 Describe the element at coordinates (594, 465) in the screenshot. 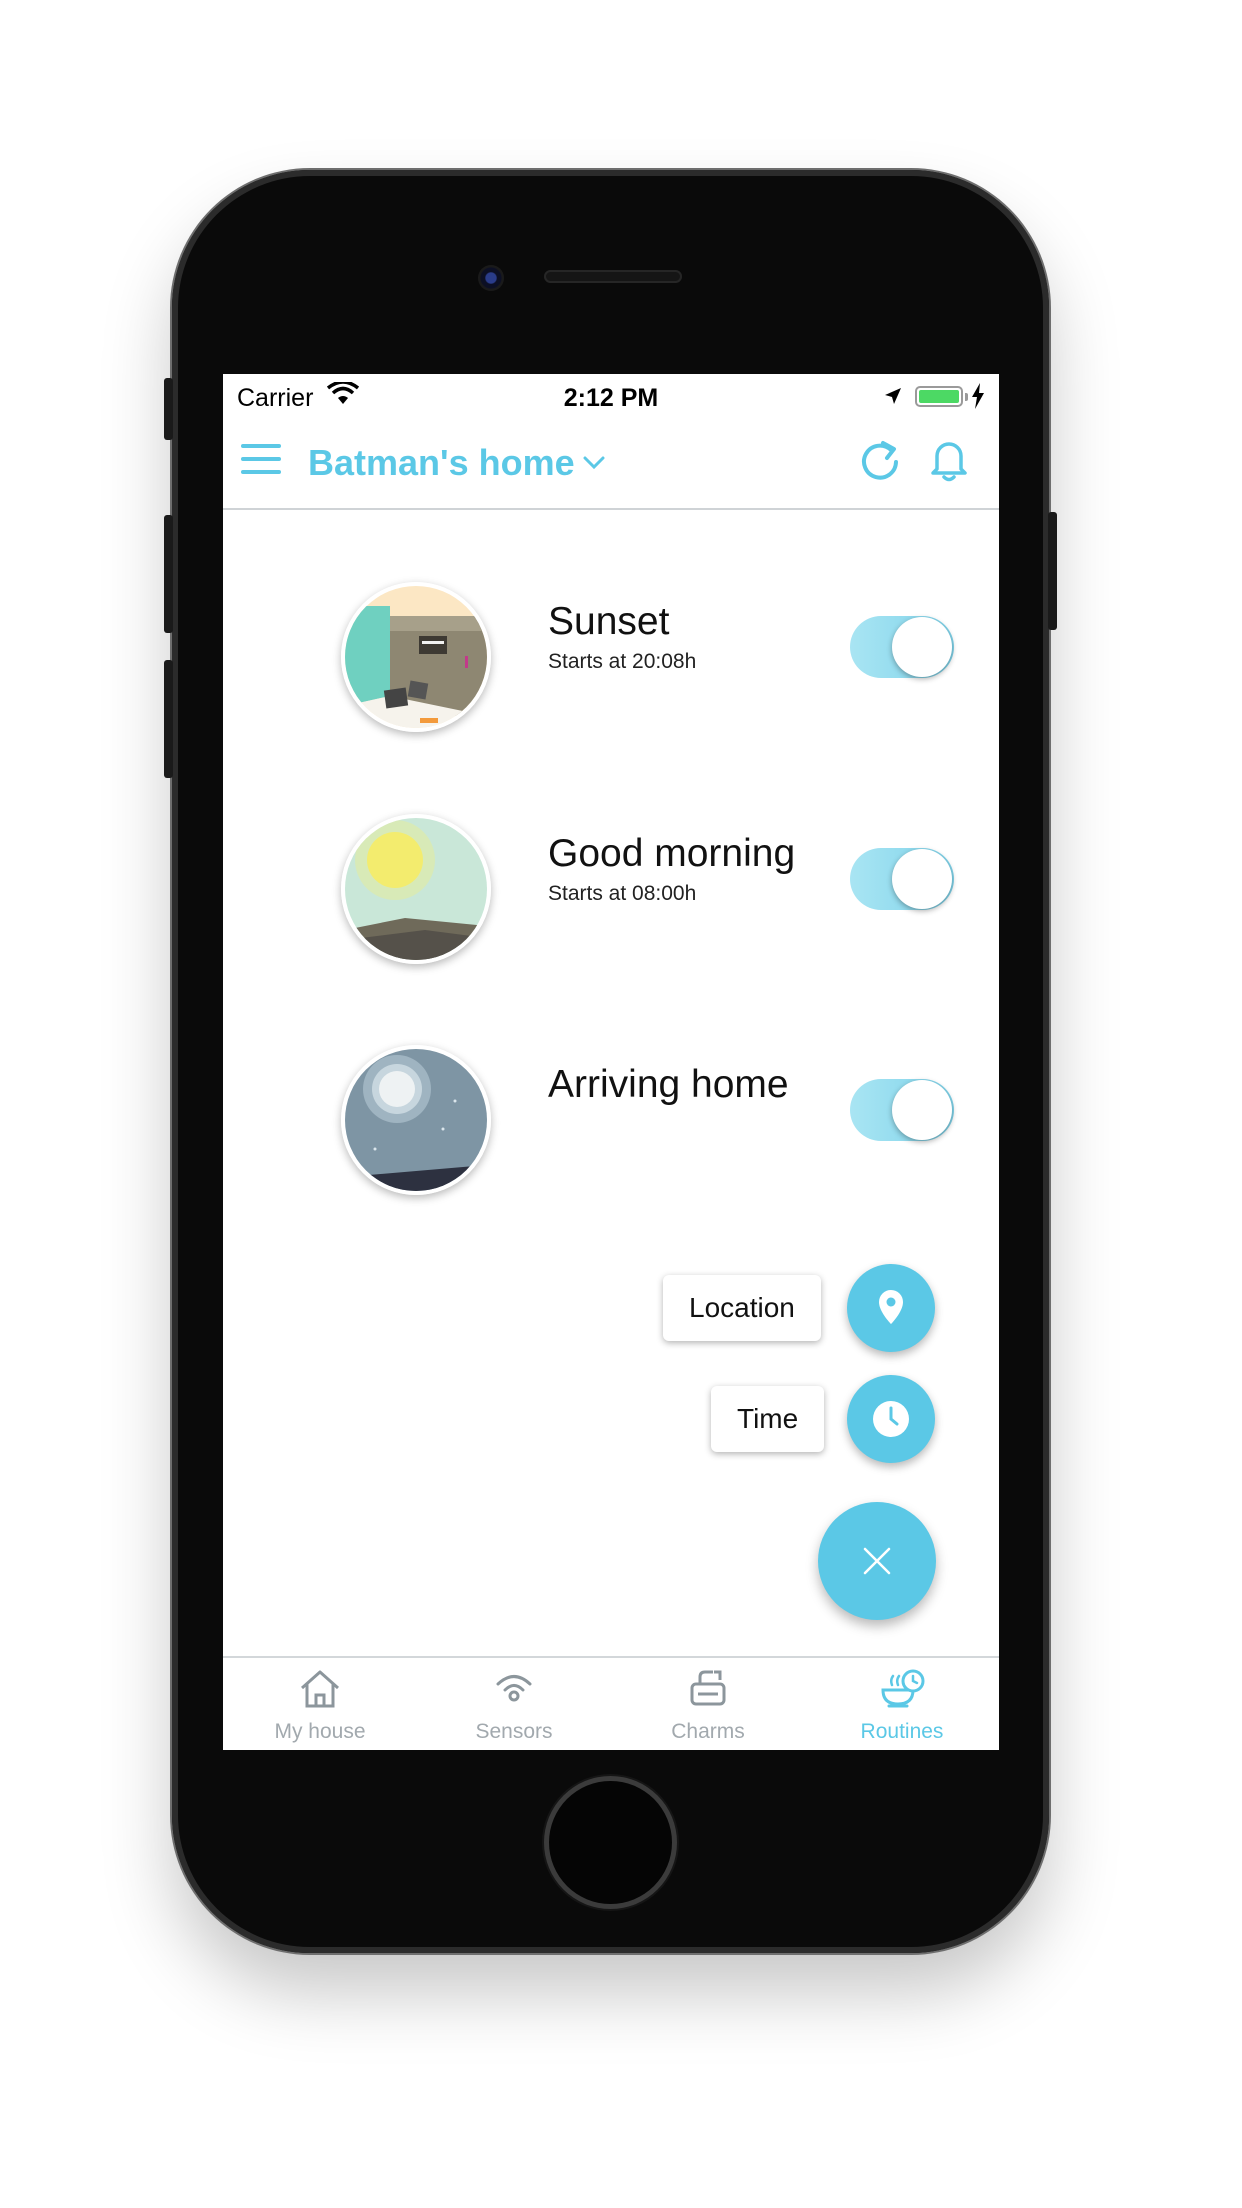

I see `chevron-down-icon` at that location.